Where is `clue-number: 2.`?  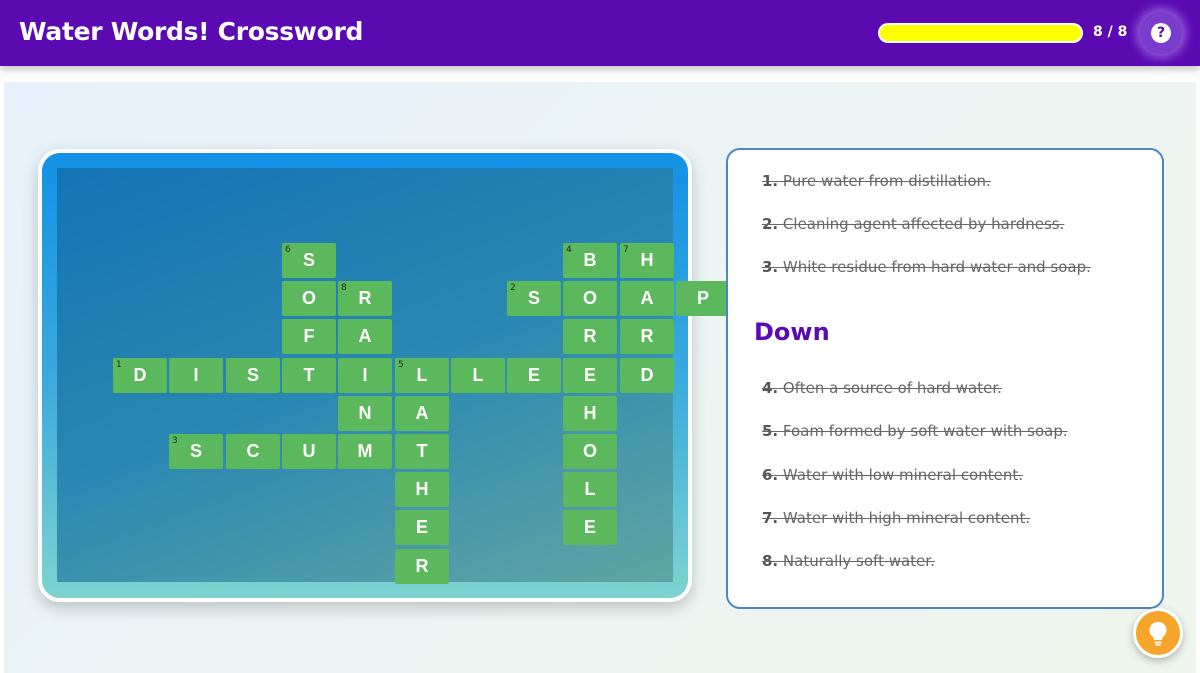 clue-number: 2. is located at coordinates (770, 224).